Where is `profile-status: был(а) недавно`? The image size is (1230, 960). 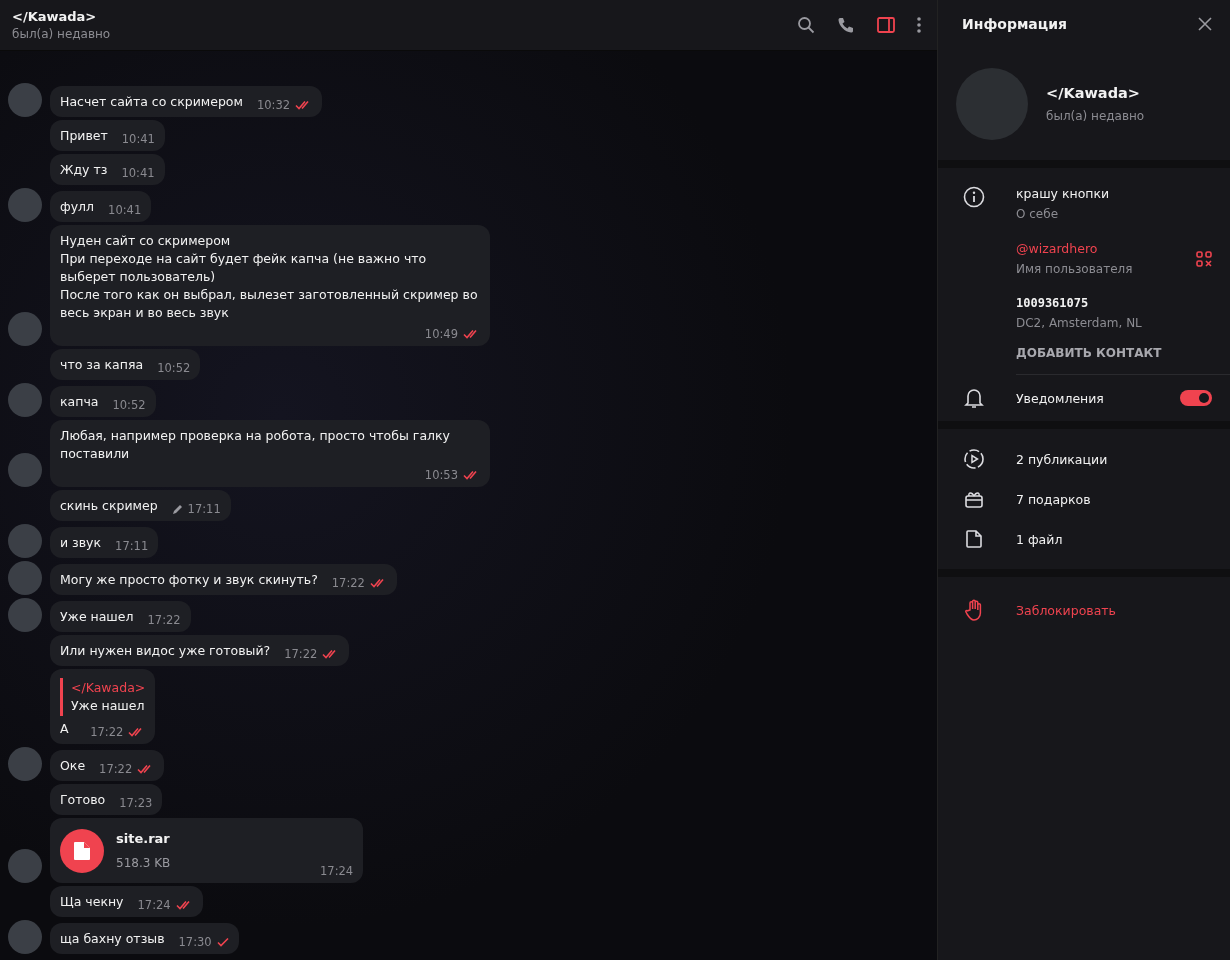 profile-status: был(а) недавно is located at coordinates (1095, 116).